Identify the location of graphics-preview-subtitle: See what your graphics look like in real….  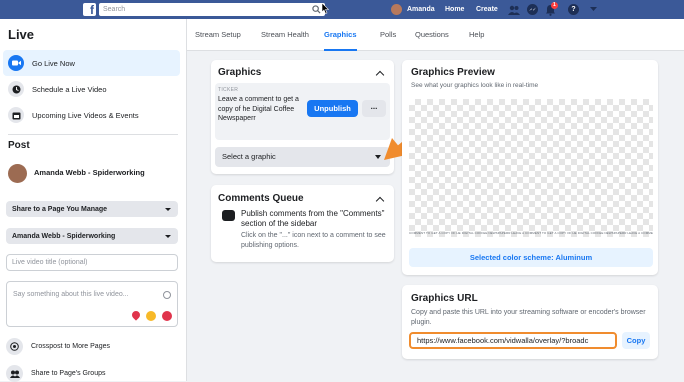
(475, 85).